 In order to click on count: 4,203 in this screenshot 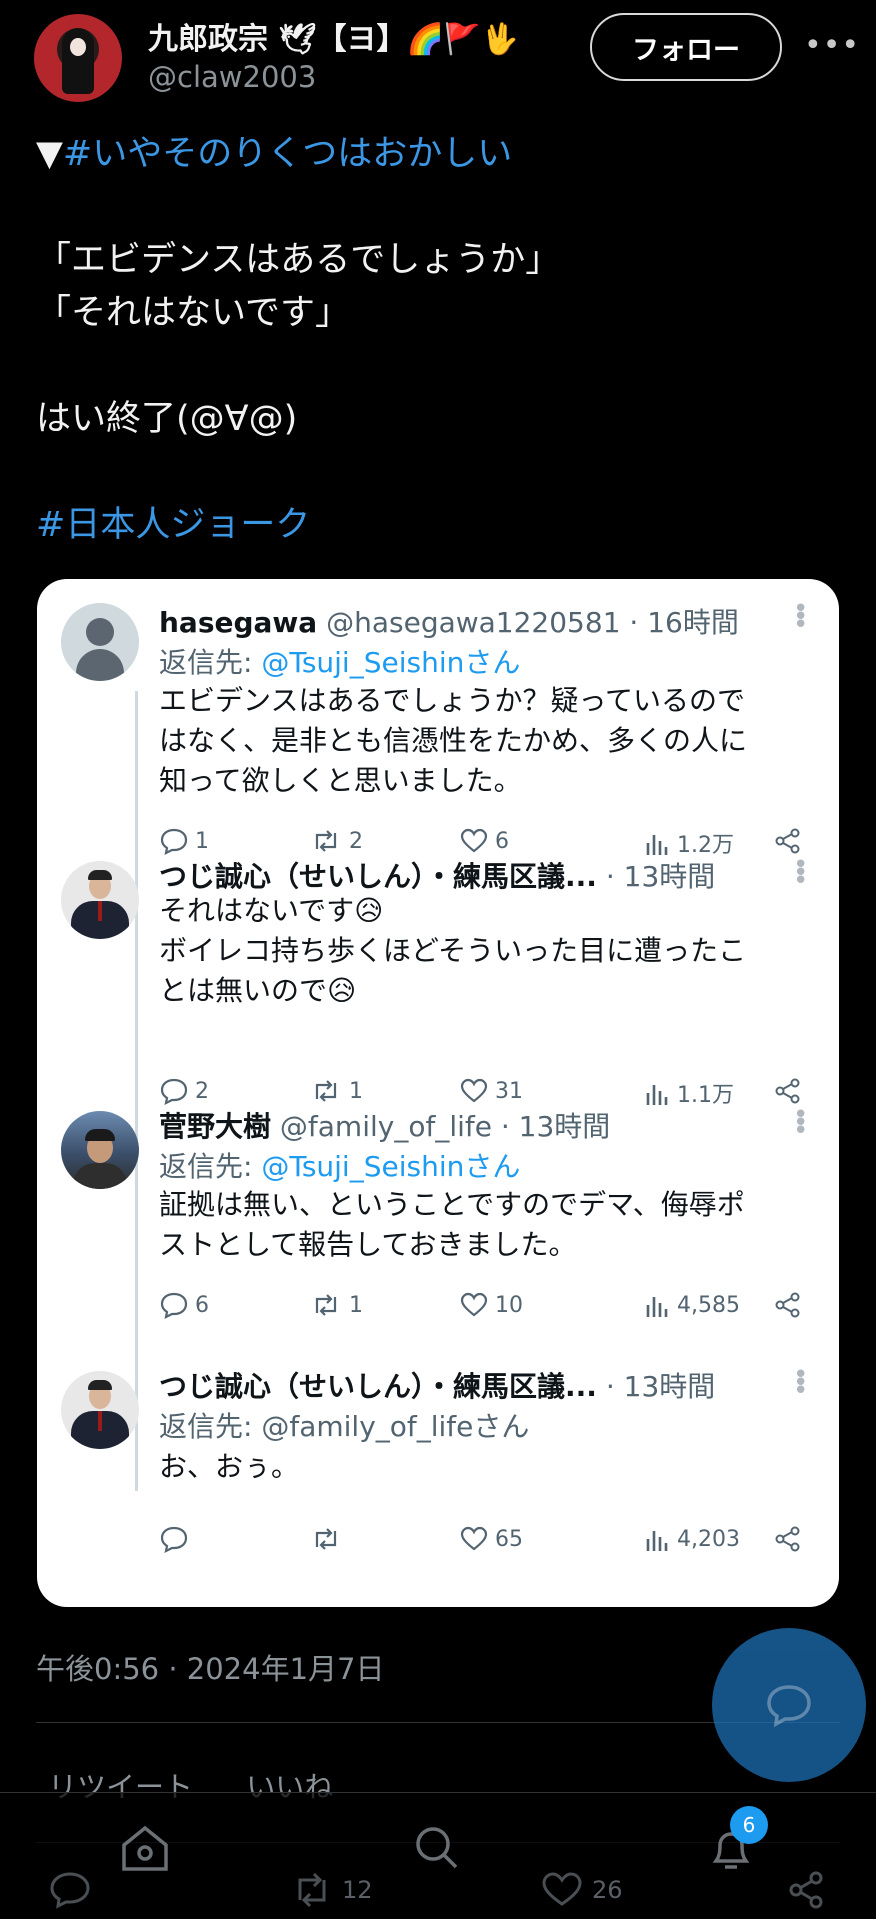, I will do `click(708, 1539)`.